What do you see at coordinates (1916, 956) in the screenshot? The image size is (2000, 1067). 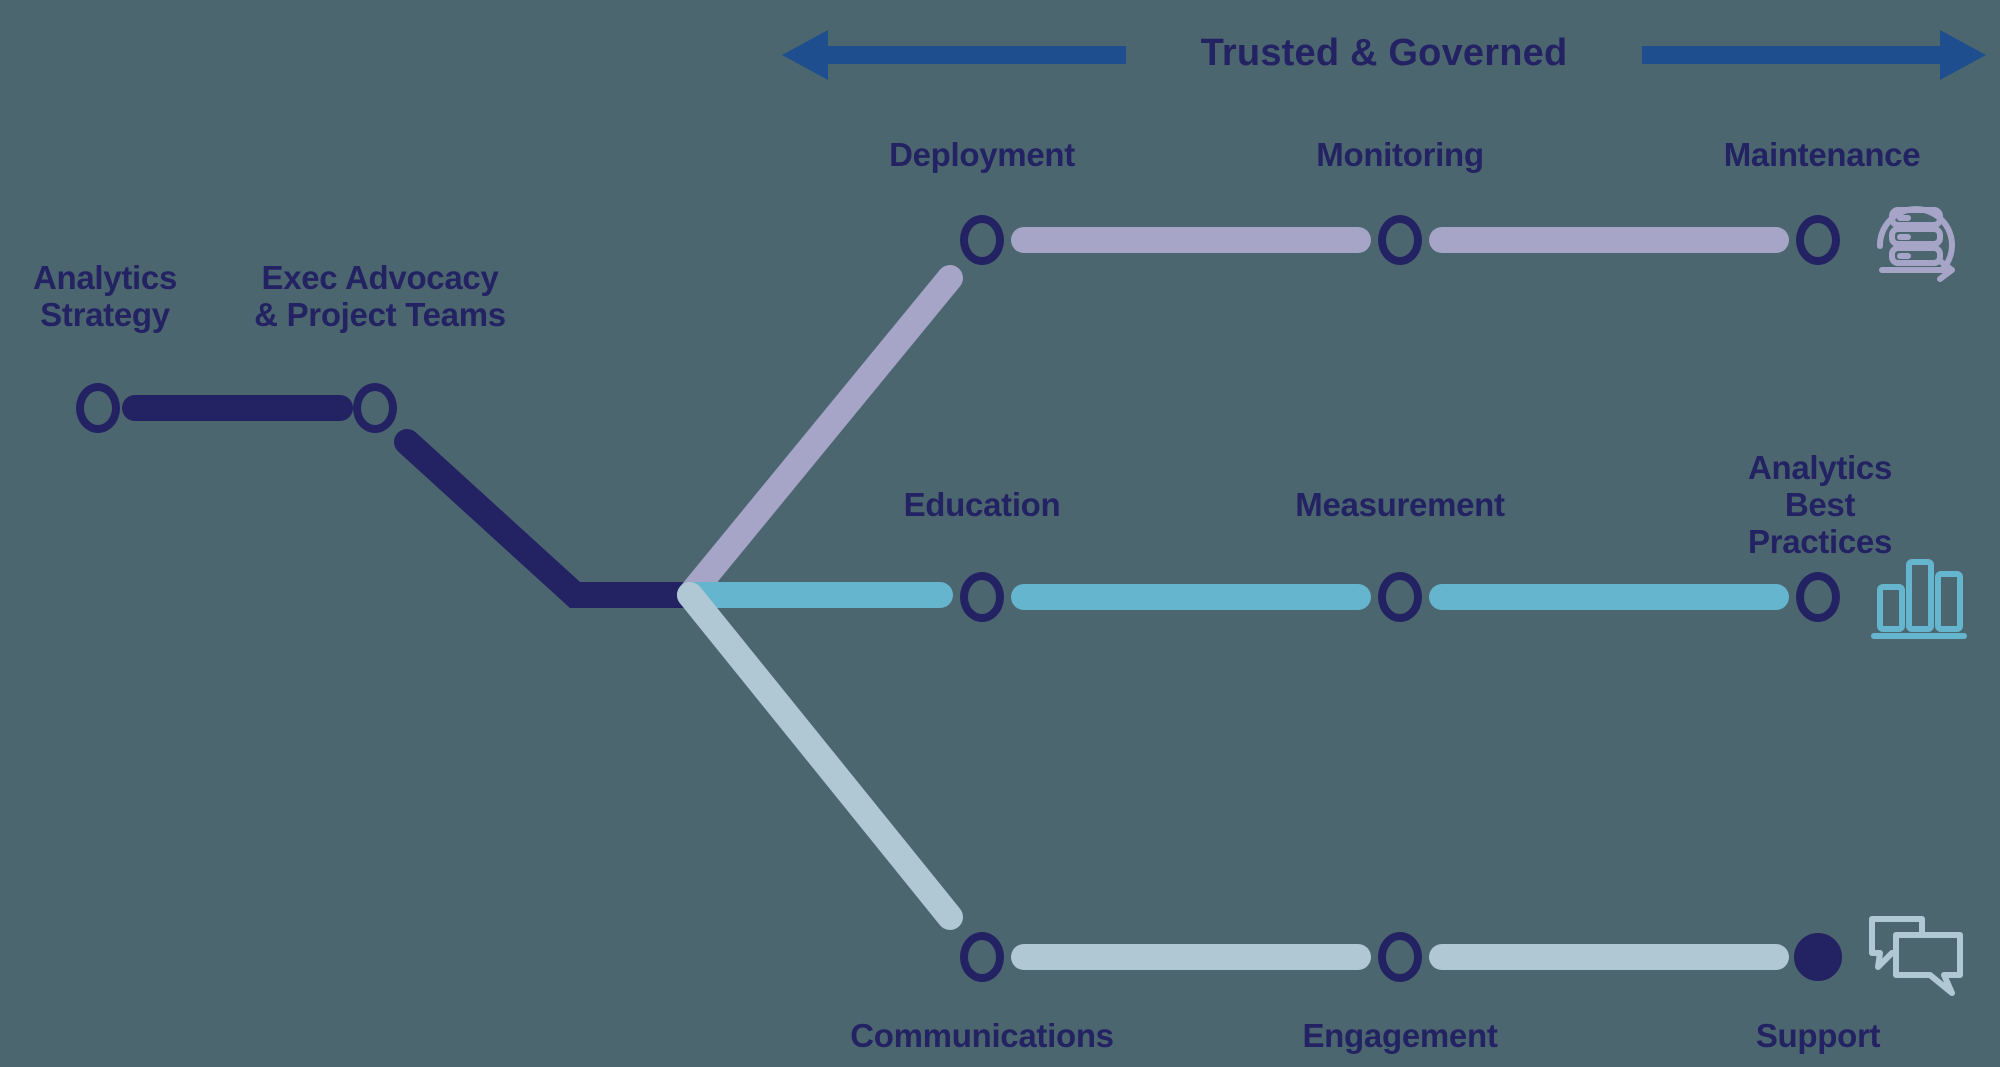 I see `chat-bubbles-icon` at bounding box center [1916, 956].